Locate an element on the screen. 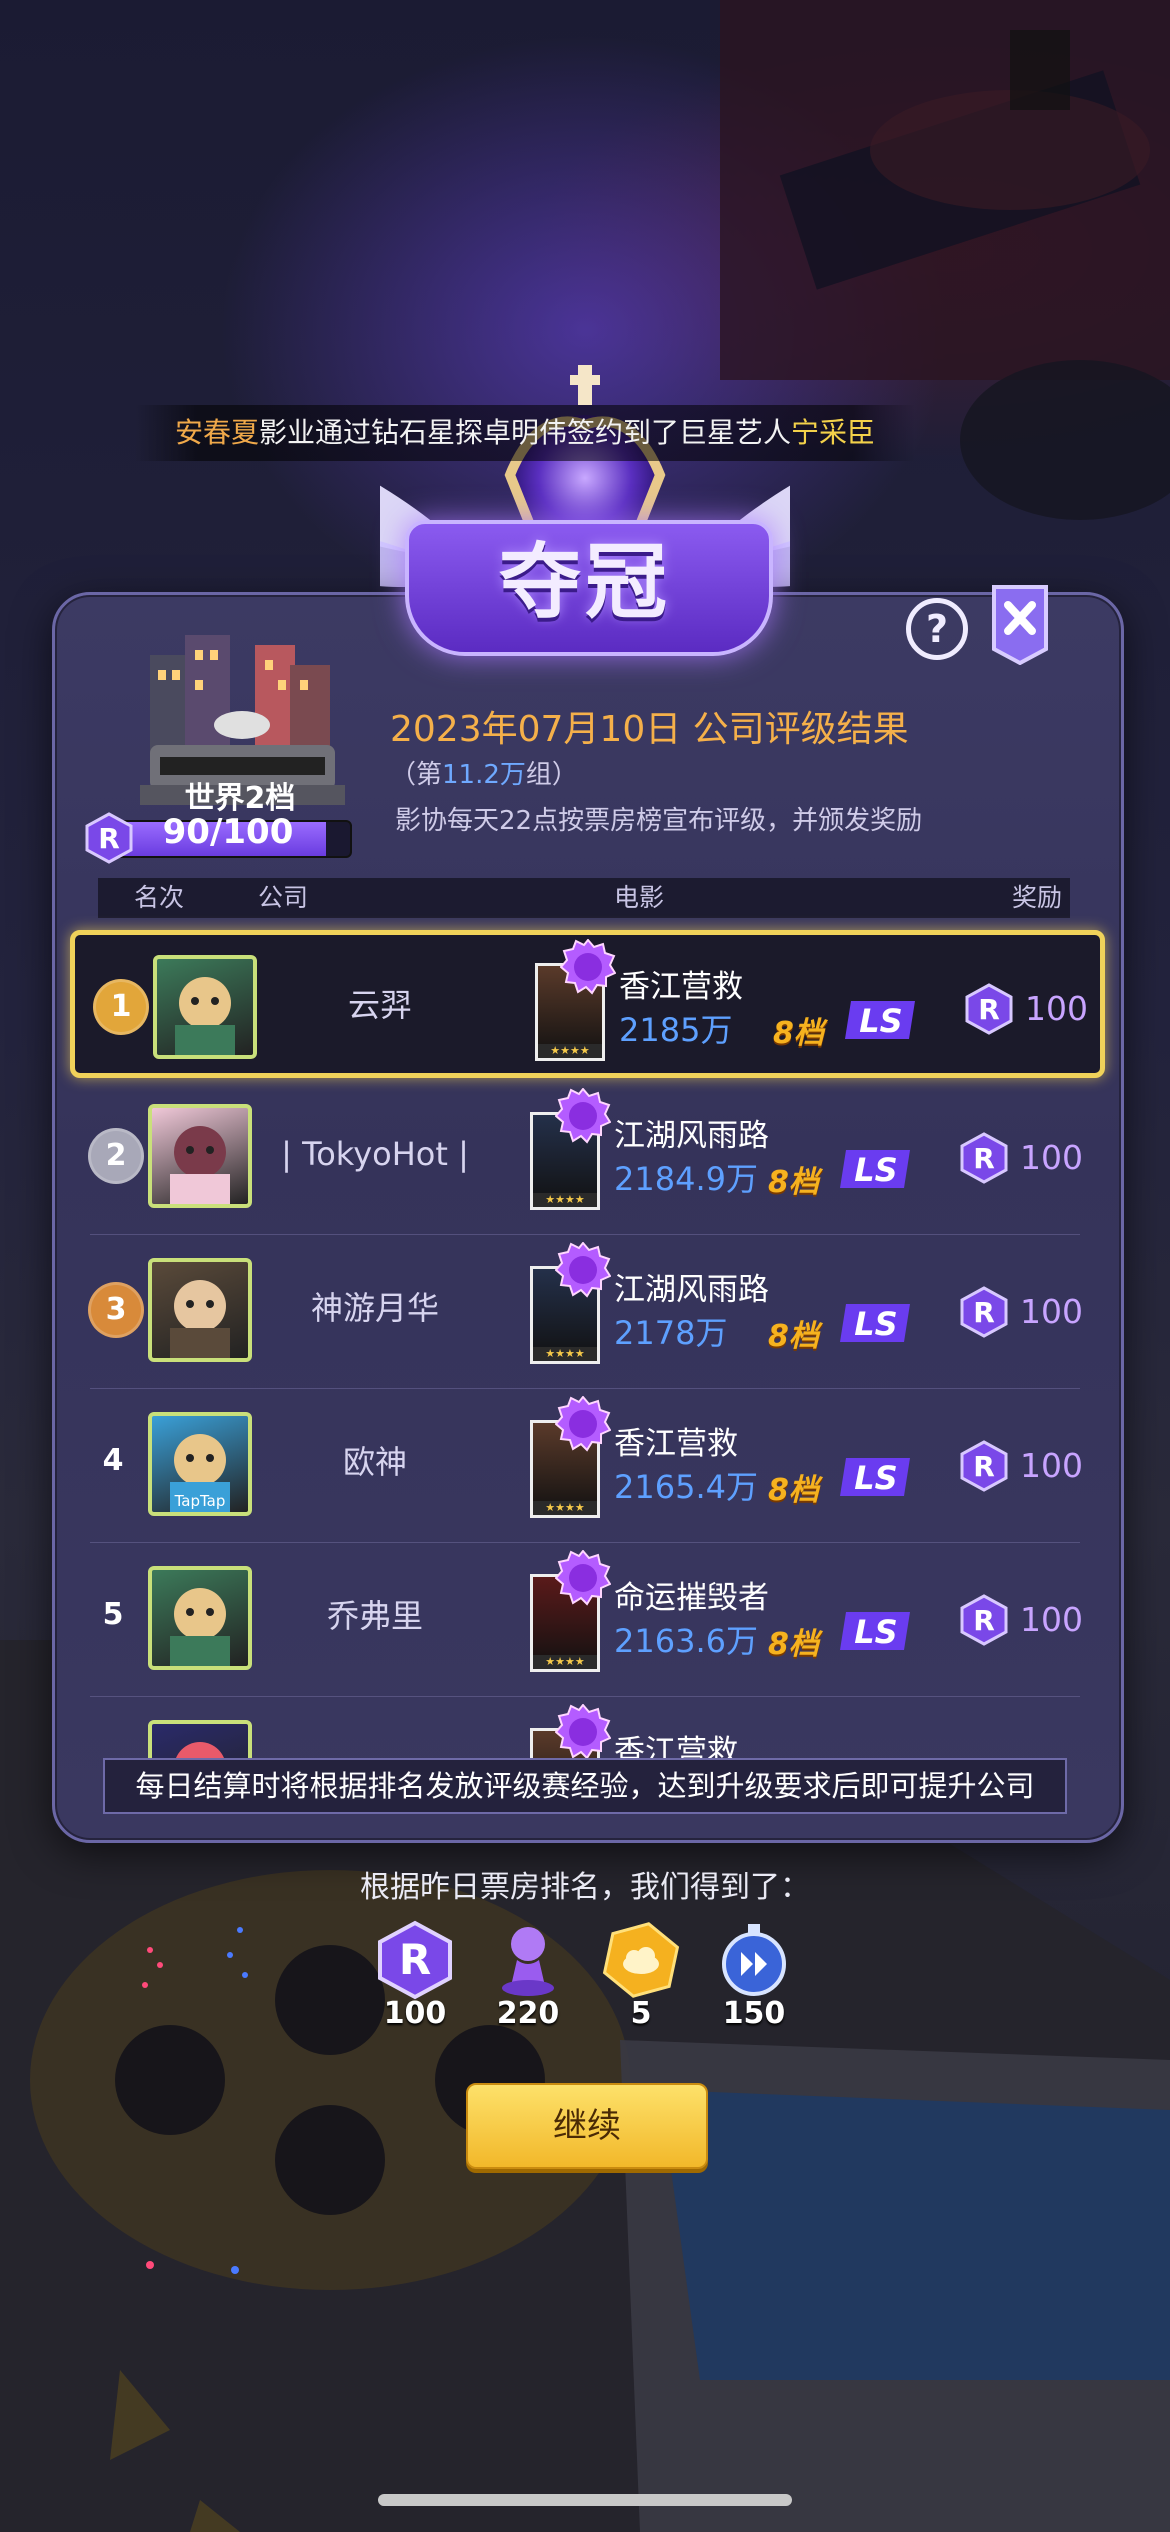  ranking-row: 5 乔弗里 ★★★★ 命运摧毁者 2163.6万 8档 LS R 100 is located at coordinates (585, 1616).